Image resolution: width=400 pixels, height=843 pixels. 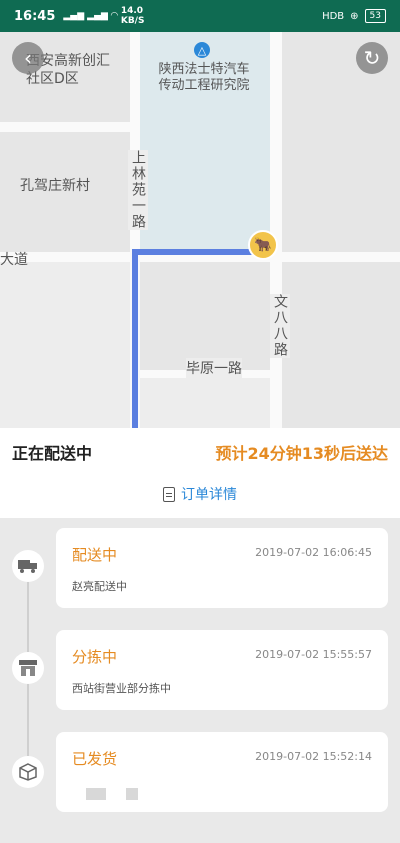 I want to click on timeline-card: 配送中 2019-07-02 16:06:45 赵亮配送中, so click(x=222, y=568).